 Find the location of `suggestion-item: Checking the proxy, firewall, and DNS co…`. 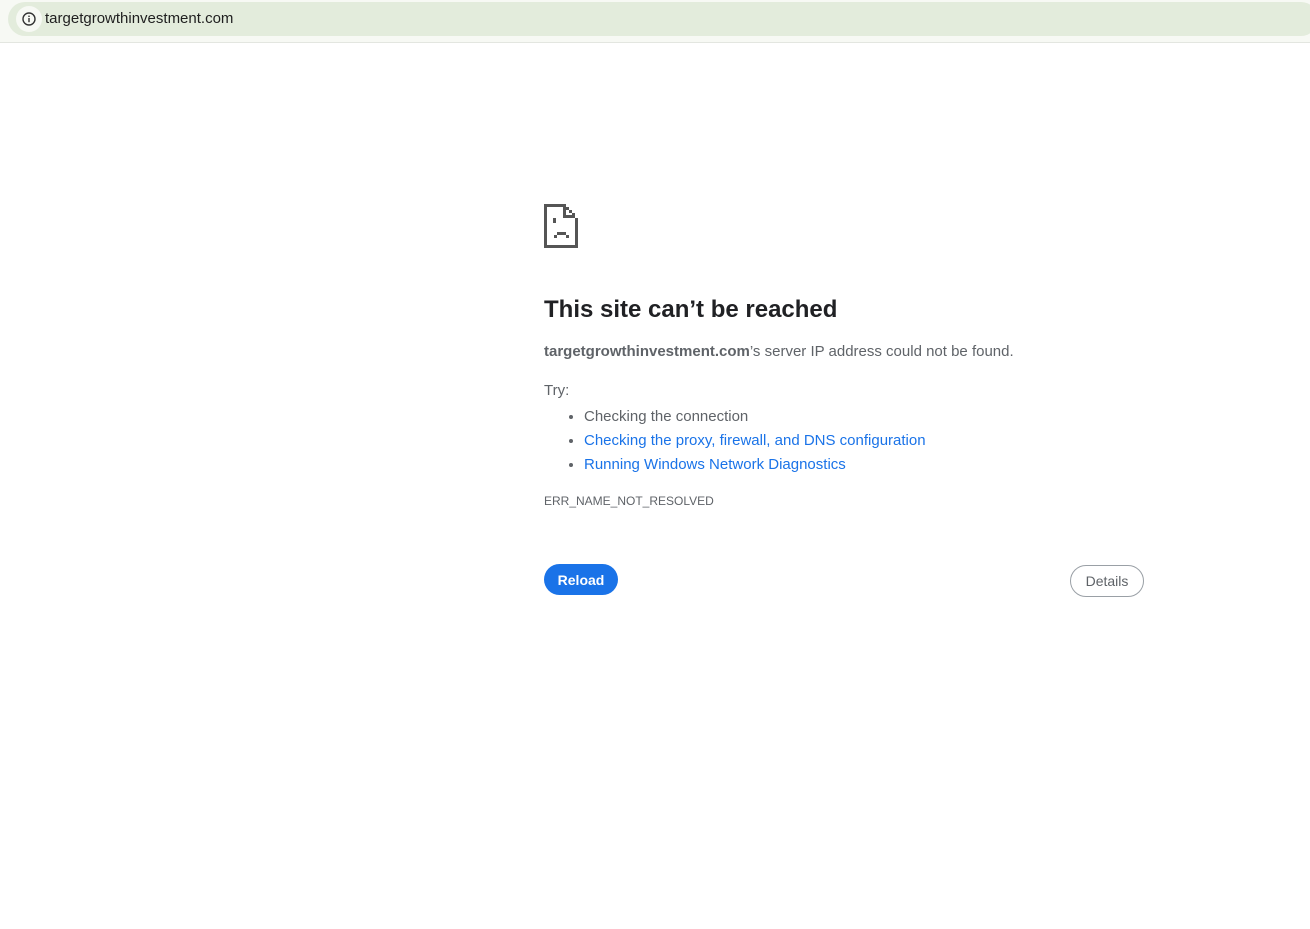

suggestion-item: Checking the proxy, firewall, and DNS co… is located at coordinates (755, 441).